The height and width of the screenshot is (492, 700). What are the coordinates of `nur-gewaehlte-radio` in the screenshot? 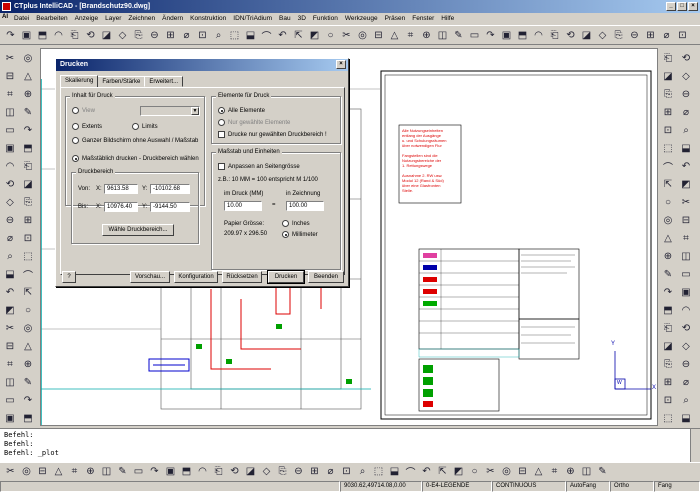 It's located at (221, 122).